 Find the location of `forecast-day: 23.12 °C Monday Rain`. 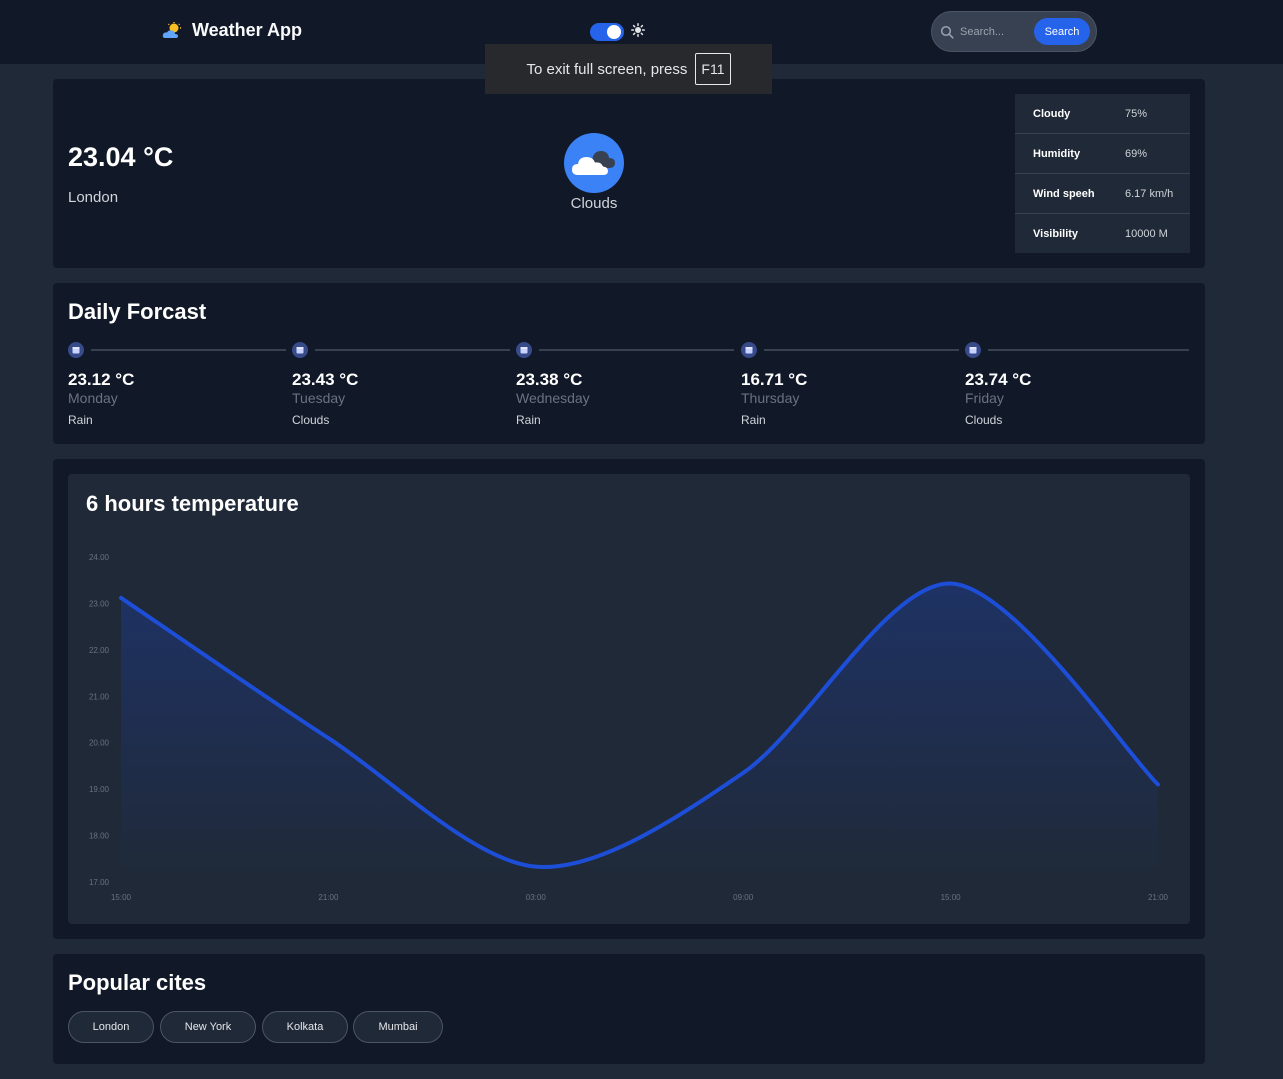

forecast-day: 23.12 °C Monday Rain is located at coordinates (180, 385).